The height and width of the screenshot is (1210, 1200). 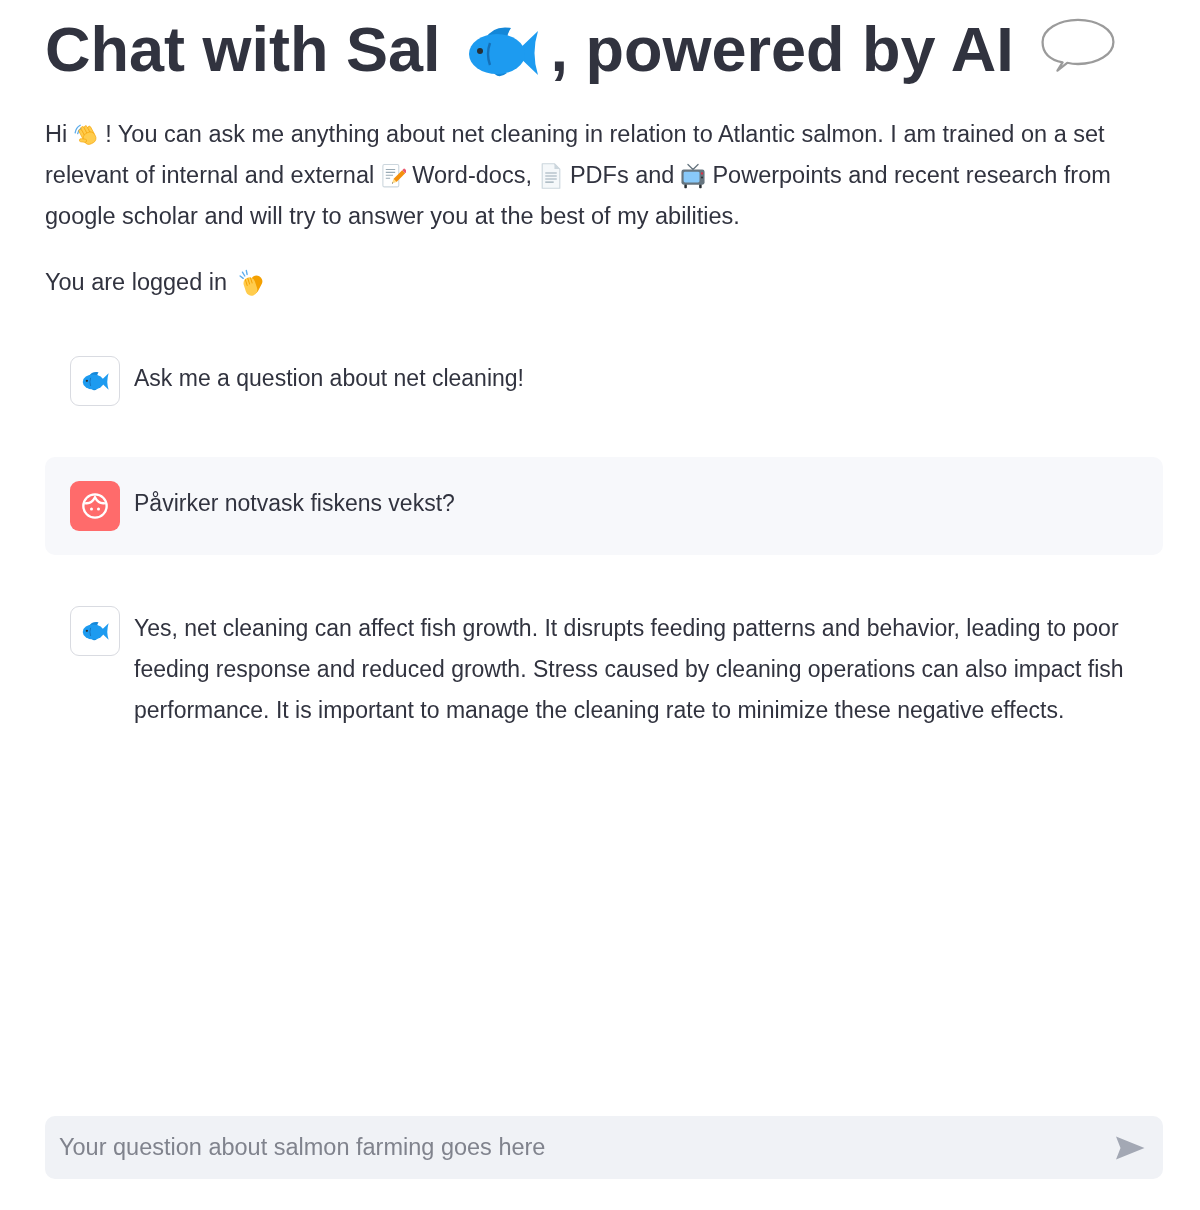 I want to click on send-button, so click(x=1130, y=1147).